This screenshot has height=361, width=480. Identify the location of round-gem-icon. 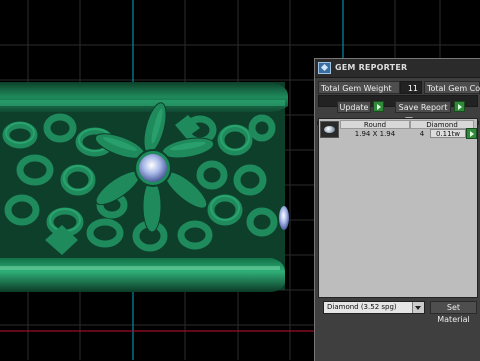
(329, 129).